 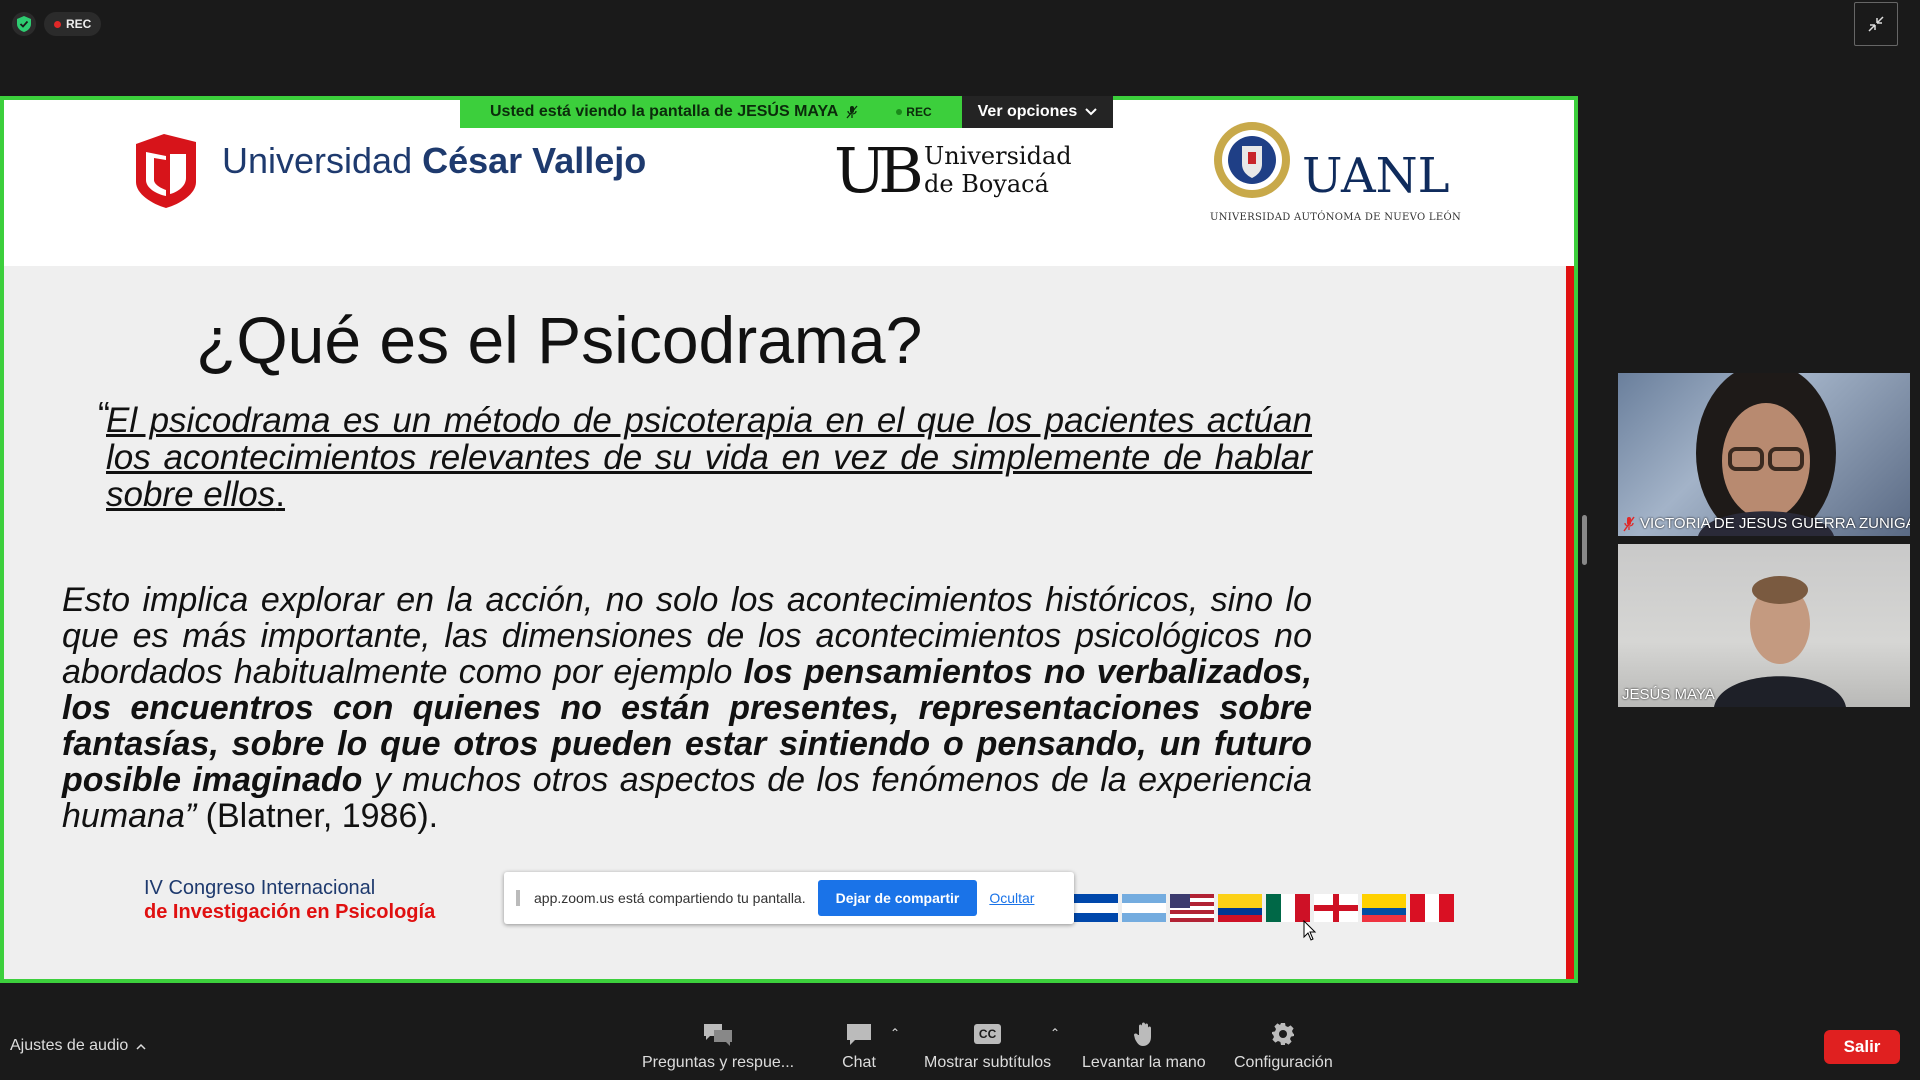 I want to click on show-captions-button: CC Mostrar subtítulos, so click(x=987, y=1046).